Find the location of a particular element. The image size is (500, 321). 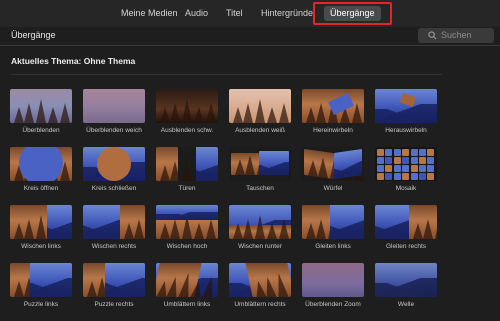

transition-item: Welle is located at coordinates (406, 292).